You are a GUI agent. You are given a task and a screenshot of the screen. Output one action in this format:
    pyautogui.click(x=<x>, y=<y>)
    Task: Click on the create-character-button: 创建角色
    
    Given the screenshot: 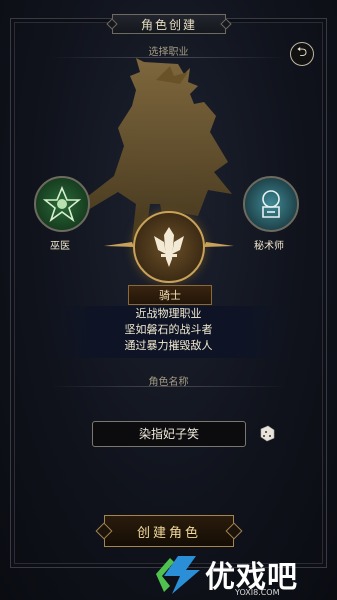 What is the action you would take?
    pyautogui.click(x=169, y=531)
    